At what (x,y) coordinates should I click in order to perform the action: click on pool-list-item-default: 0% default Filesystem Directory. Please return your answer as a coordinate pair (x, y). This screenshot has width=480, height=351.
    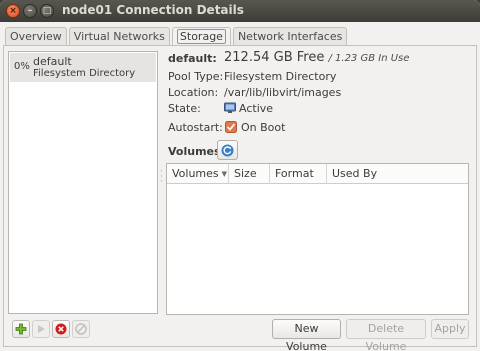
    Looking at the image, I should click on (83, 67).